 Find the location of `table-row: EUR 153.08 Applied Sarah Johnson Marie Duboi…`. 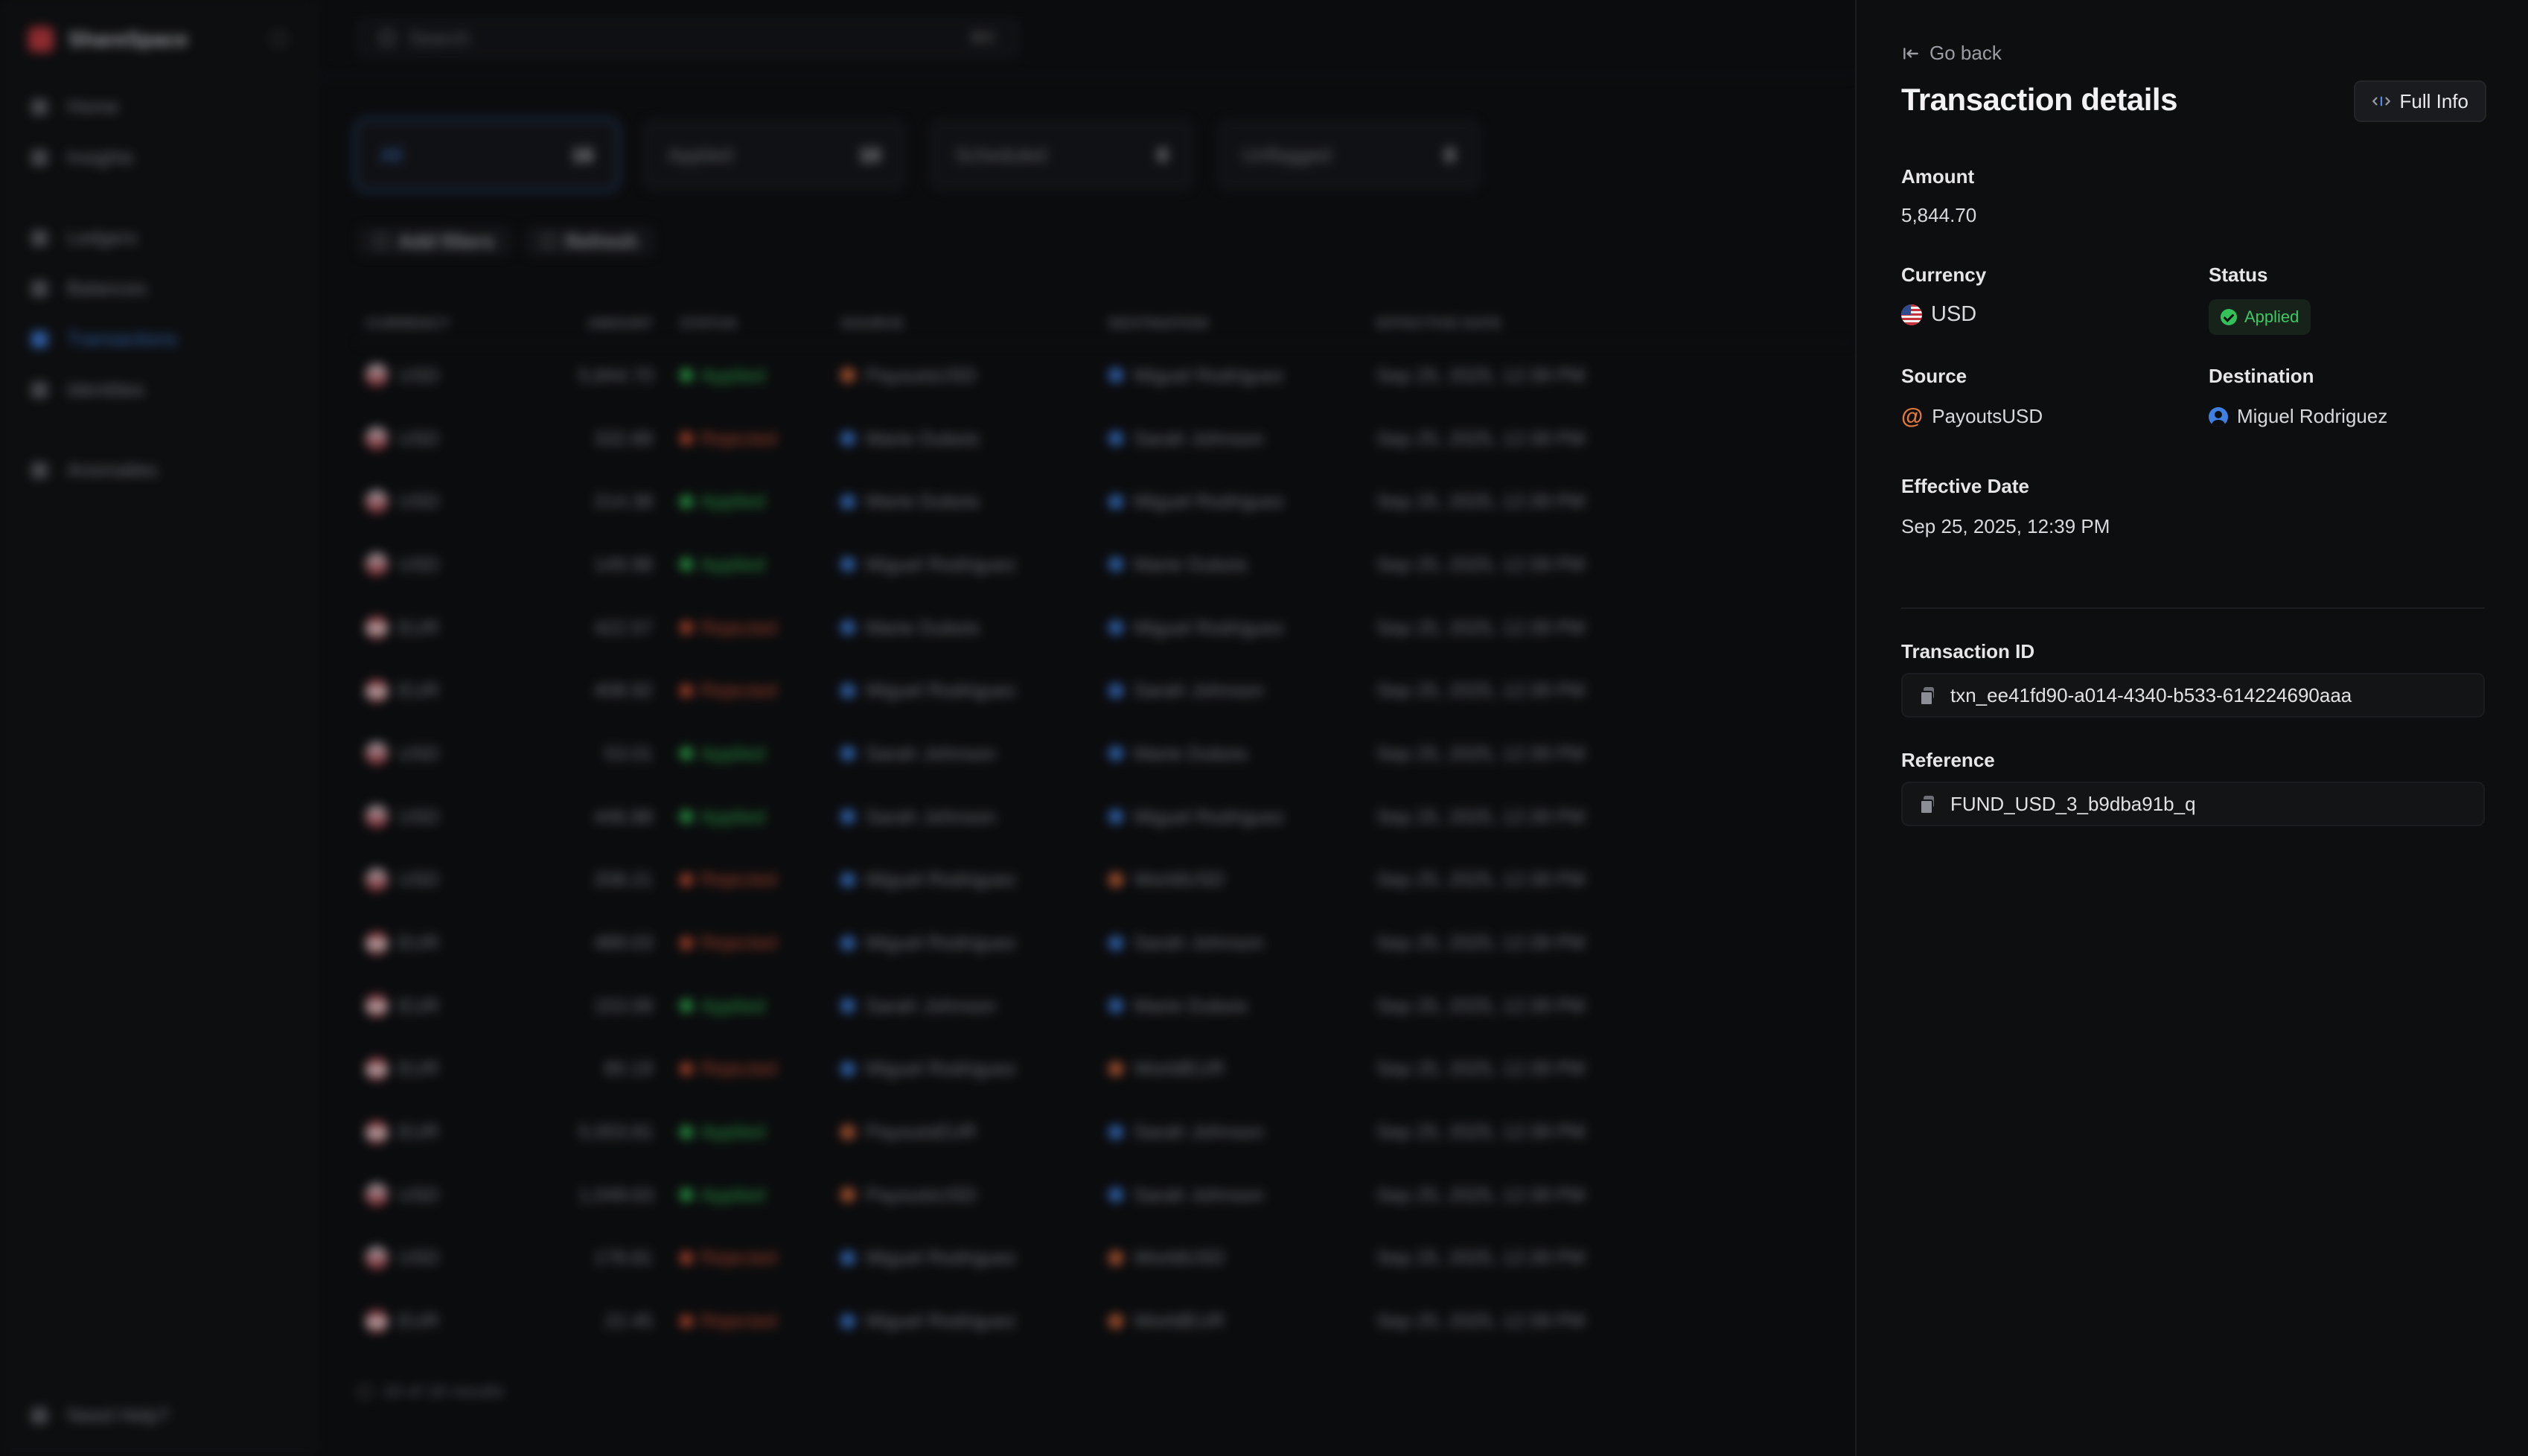

table-row: EUR 153.08 Applied Sarah Johnson Marie Duboi… is located at coordinates (1105, 1006).